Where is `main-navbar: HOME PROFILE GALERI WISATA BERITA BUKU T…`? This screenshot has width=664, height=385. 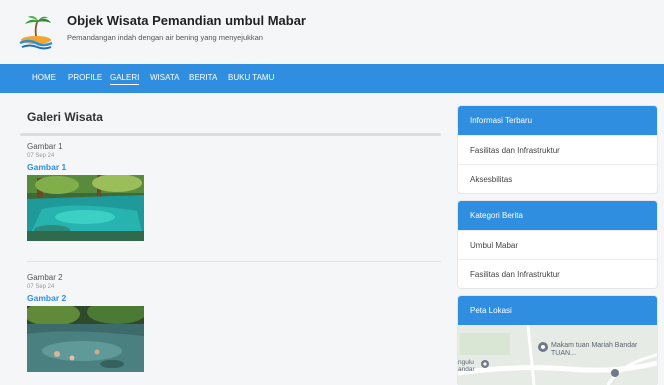
main-navbar: HOME PROFILE GALERI WISATA BERITA BUKU T… is located at coordinates (332, 78).